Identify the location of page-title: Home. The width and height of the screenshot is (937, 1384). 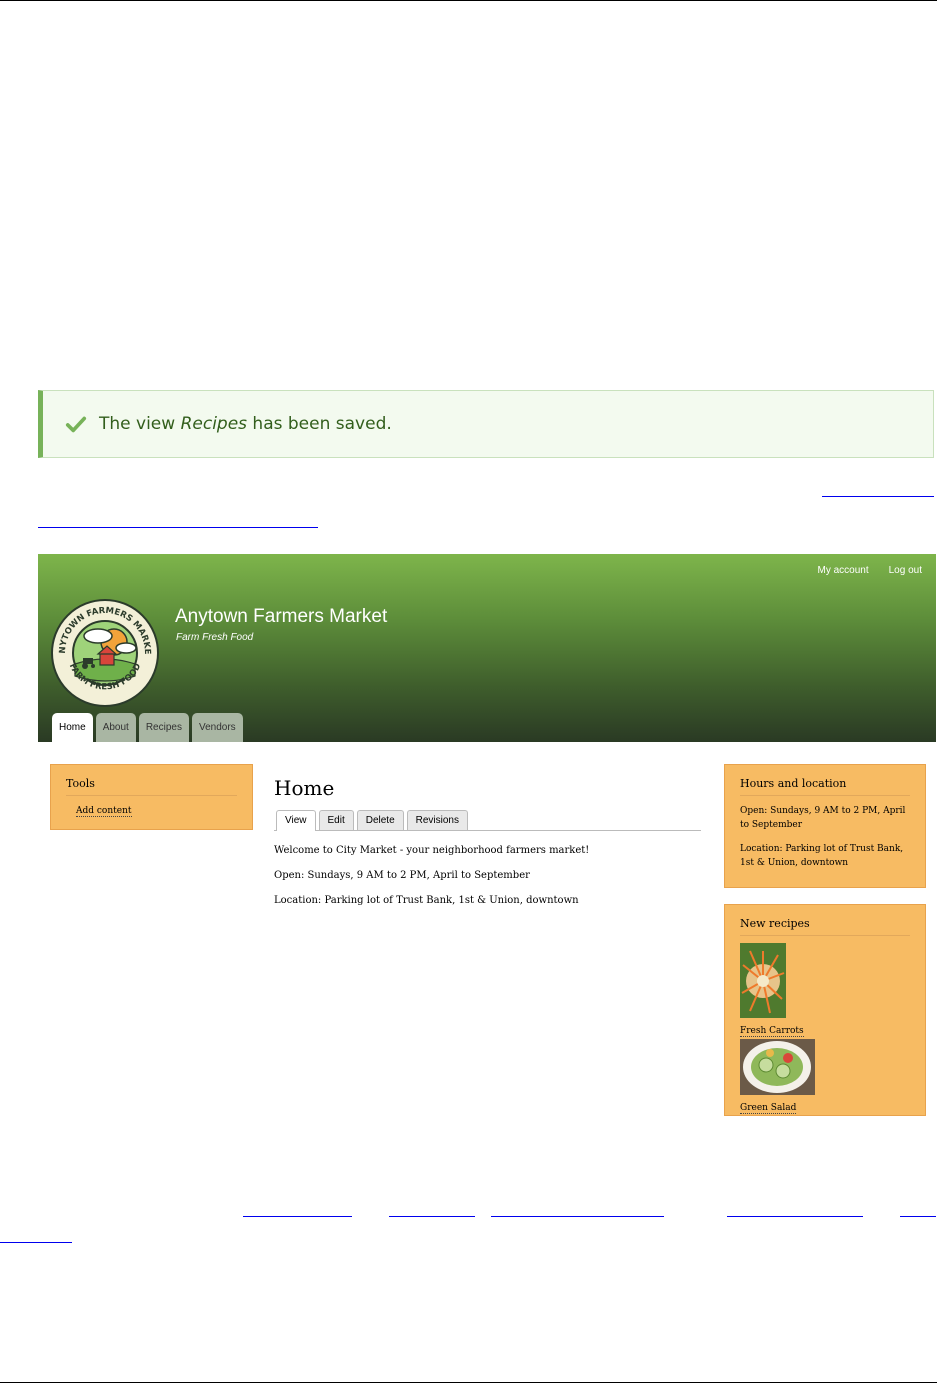
(304, 788).